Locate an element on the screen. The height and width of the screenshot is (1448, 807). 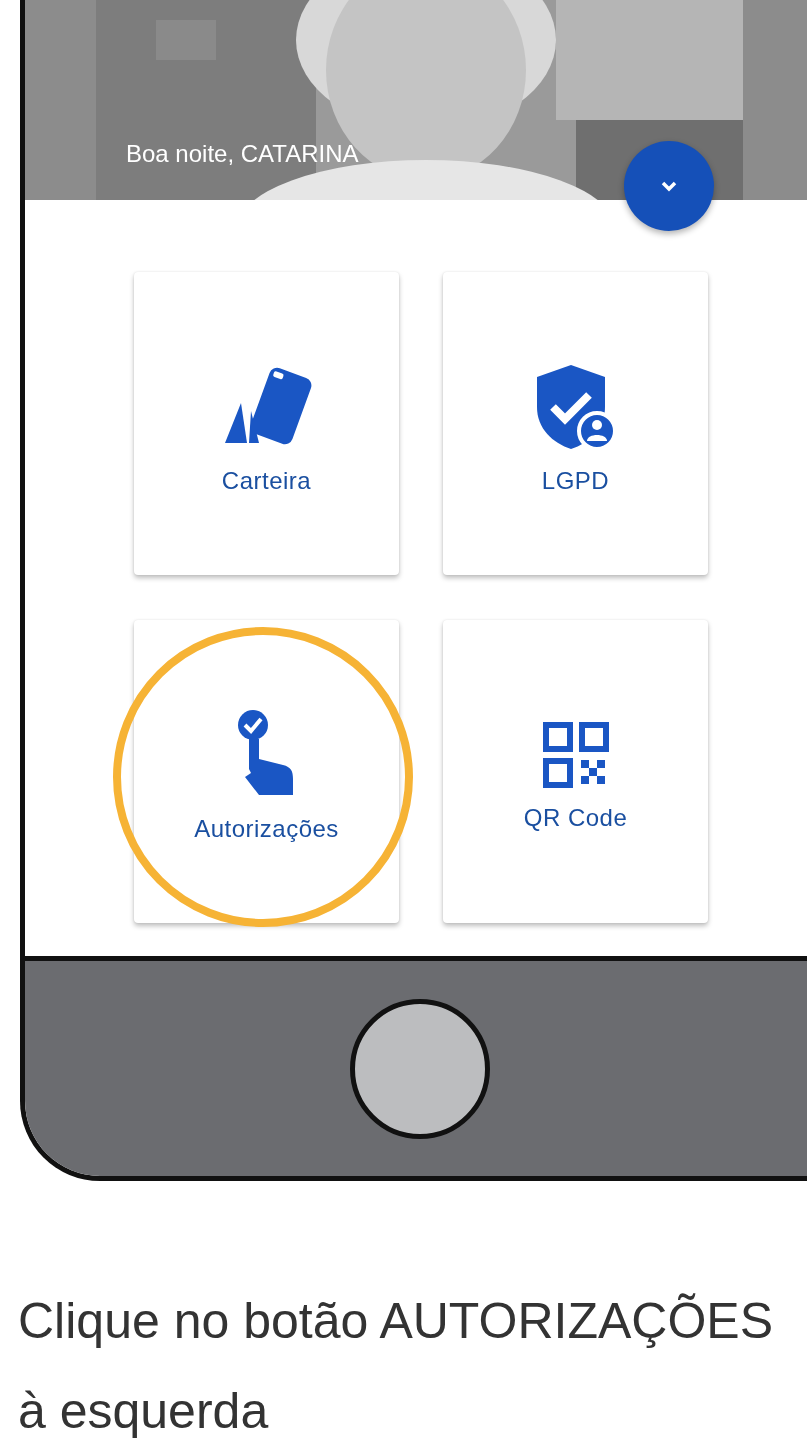
menu-card: QR Code is located at coordinates (575, 771).